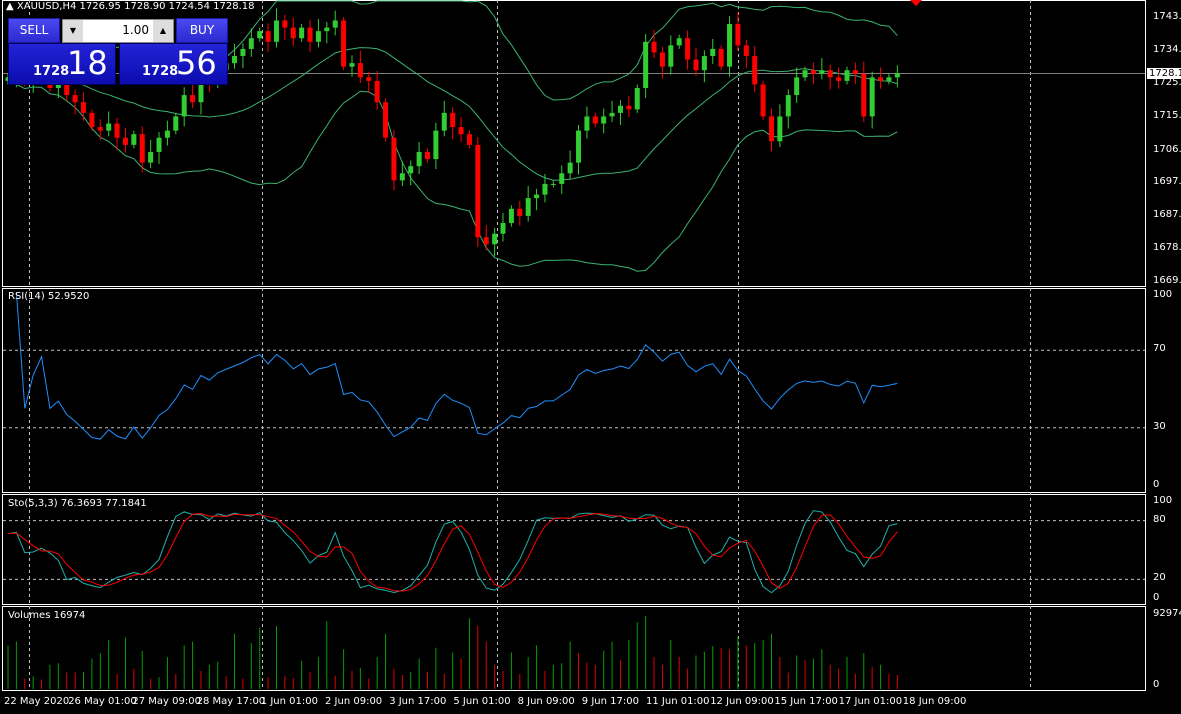 The image size is (1181, 714). What do you see at coordinates (1163, 294) in the screenshot?
I see `rsi-scale-label: 100` at bounding box center [1163, 294].